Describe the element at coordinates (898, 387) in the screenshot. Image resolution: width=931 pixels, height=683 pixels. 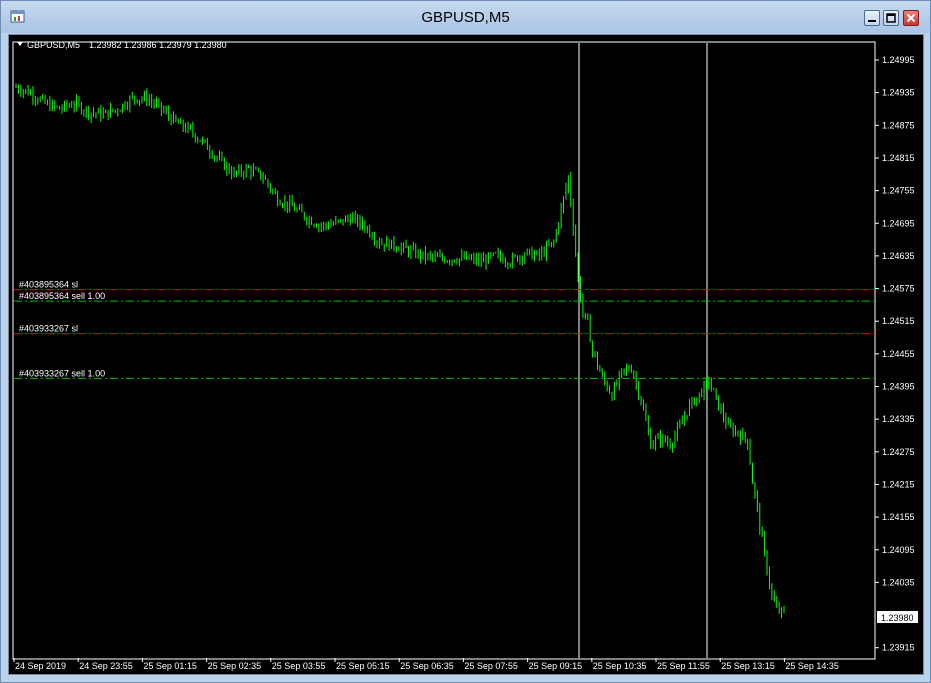
I see `price-label: 1.24395` at that location.